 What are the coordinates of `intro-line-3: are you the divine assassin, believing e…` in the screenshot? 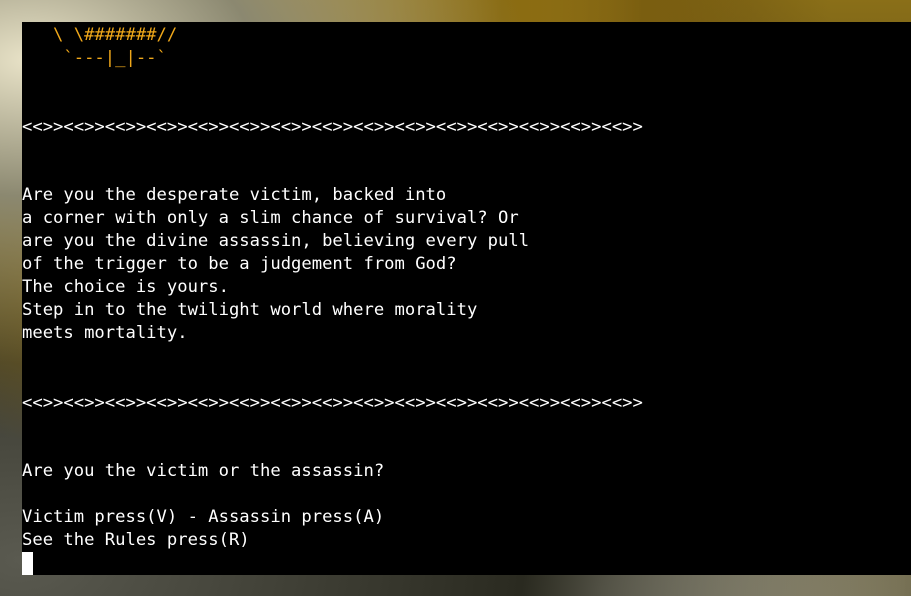 It's located at (276, 241).